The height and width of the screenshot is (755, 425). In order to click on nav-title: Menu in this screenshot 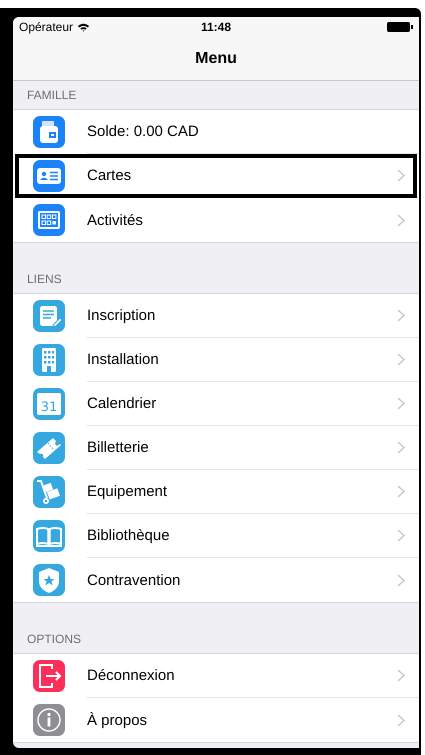, I will do `click(216, 59)`.